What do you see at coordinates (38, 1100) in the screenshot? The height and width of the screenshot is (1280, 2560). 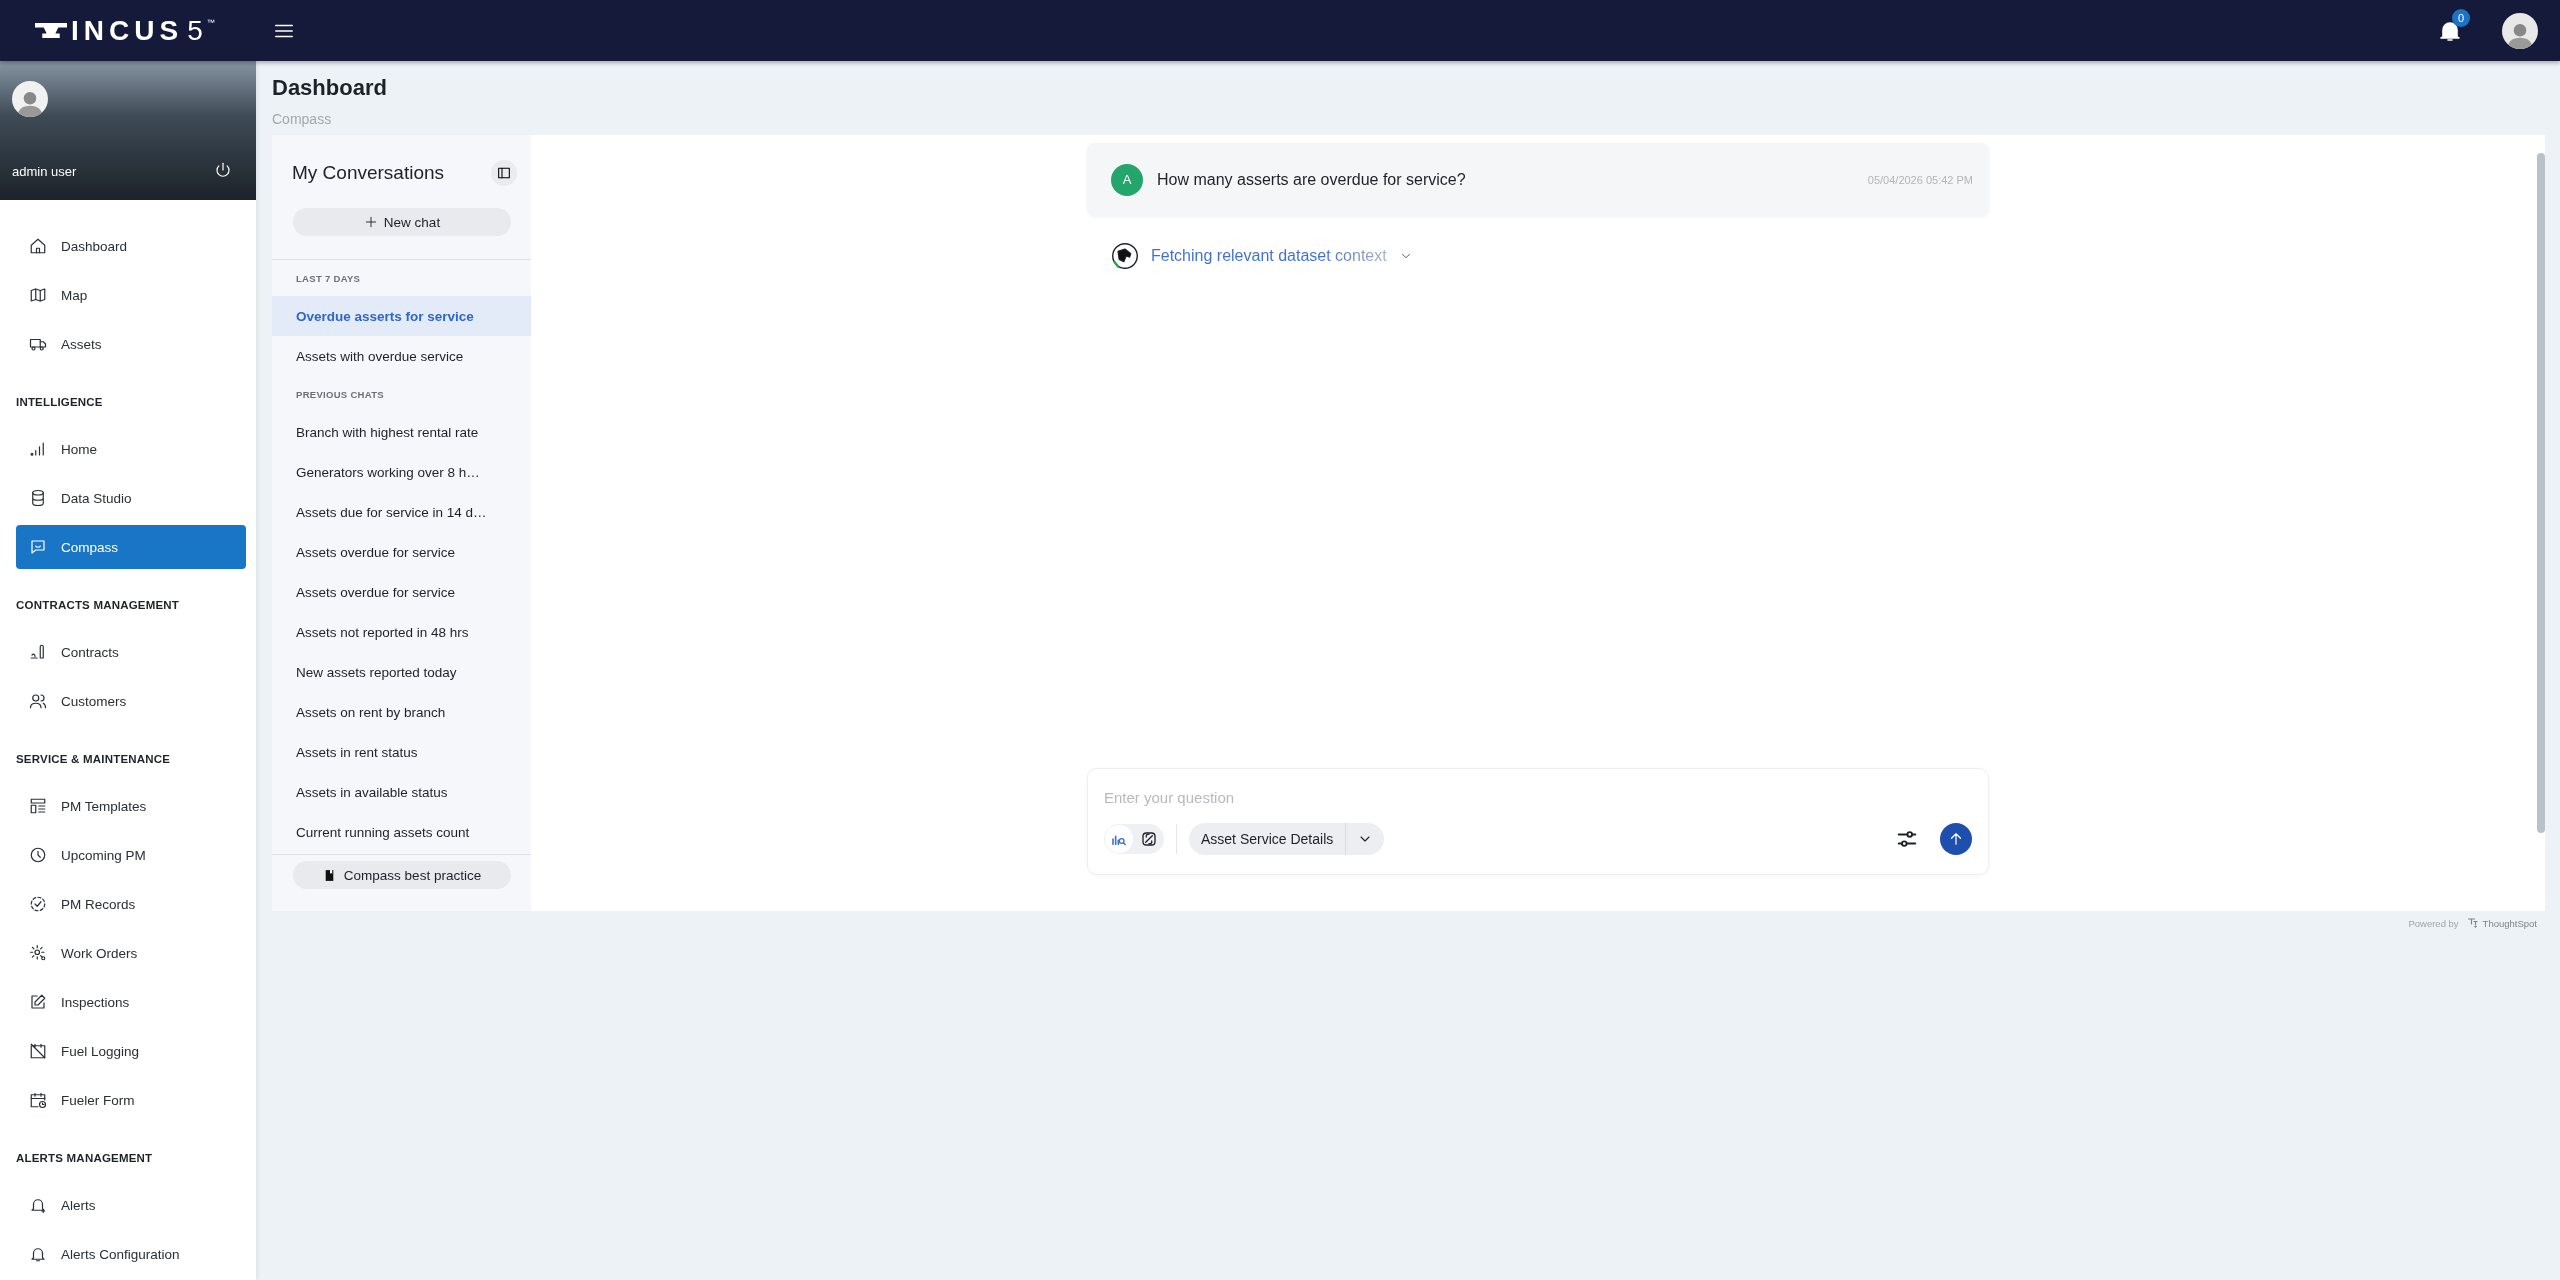 I see `calendar-clock-icon` at bounding box center [38, 1100].